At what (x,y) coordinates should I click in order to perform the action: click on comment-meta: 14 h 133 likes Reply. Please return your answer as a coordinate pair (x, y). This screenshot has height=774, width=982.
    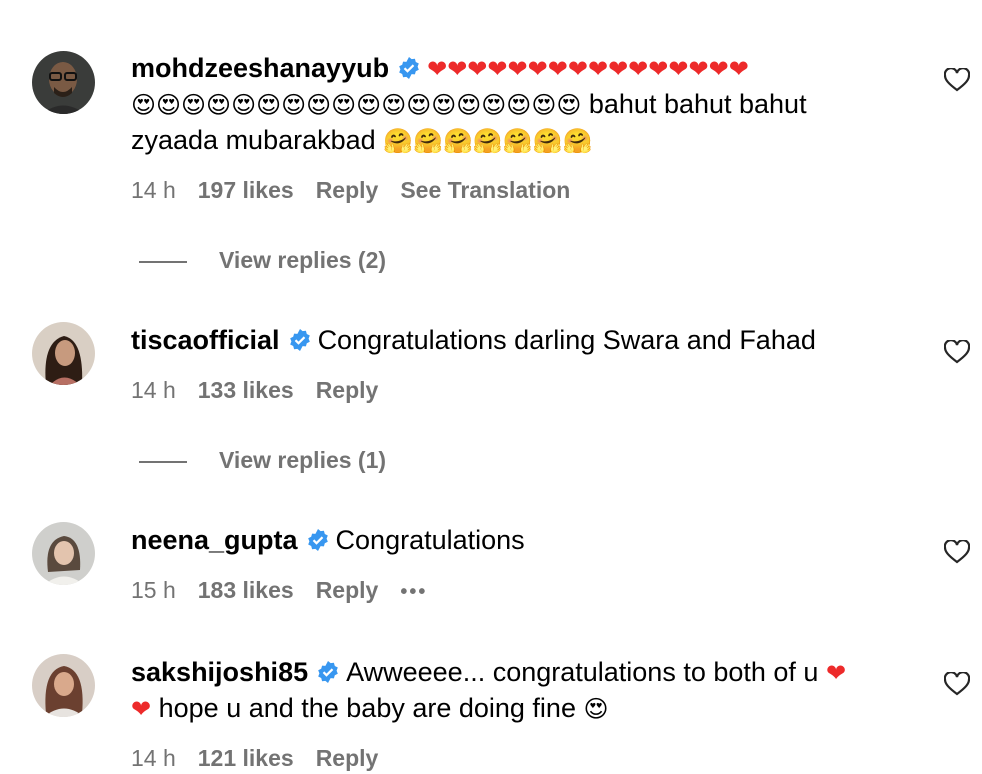
    Looking at the image, I should click on (265, 390).